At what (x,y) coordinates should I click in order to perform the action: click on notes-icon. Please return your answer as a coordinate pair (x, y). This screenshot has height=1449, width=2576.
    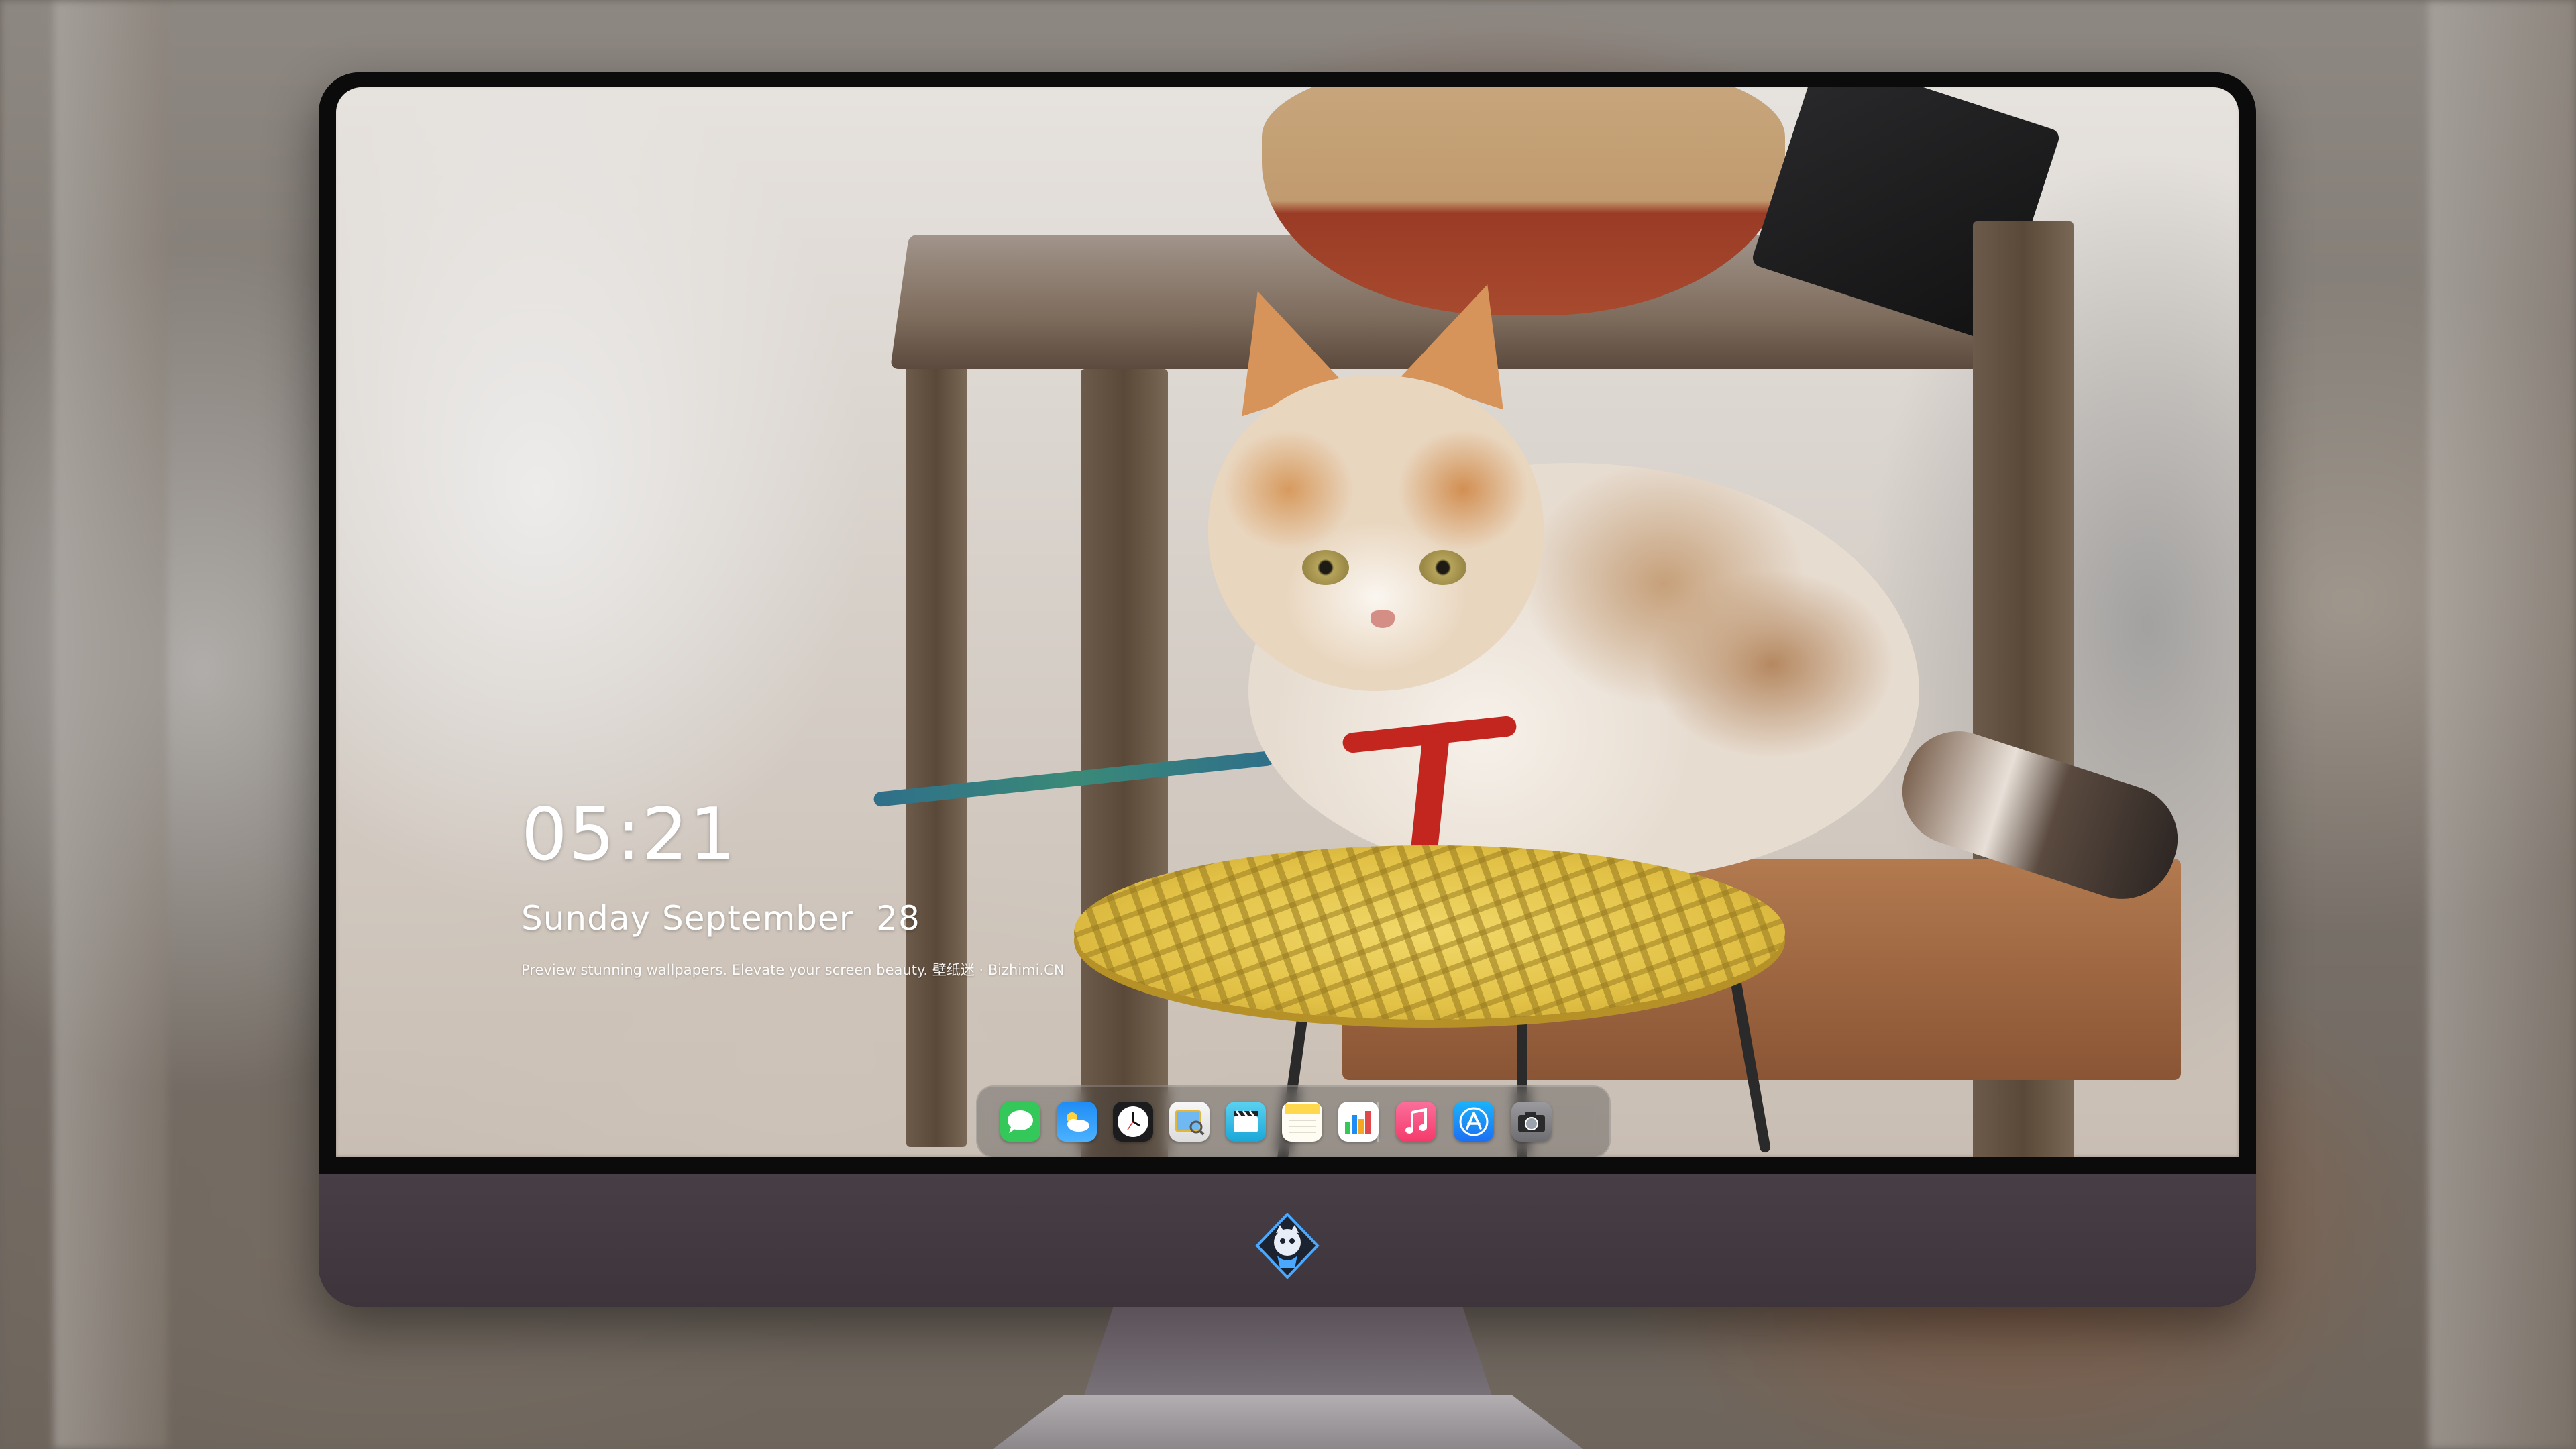
    Looking at the image, I should click on (1302, 1122).